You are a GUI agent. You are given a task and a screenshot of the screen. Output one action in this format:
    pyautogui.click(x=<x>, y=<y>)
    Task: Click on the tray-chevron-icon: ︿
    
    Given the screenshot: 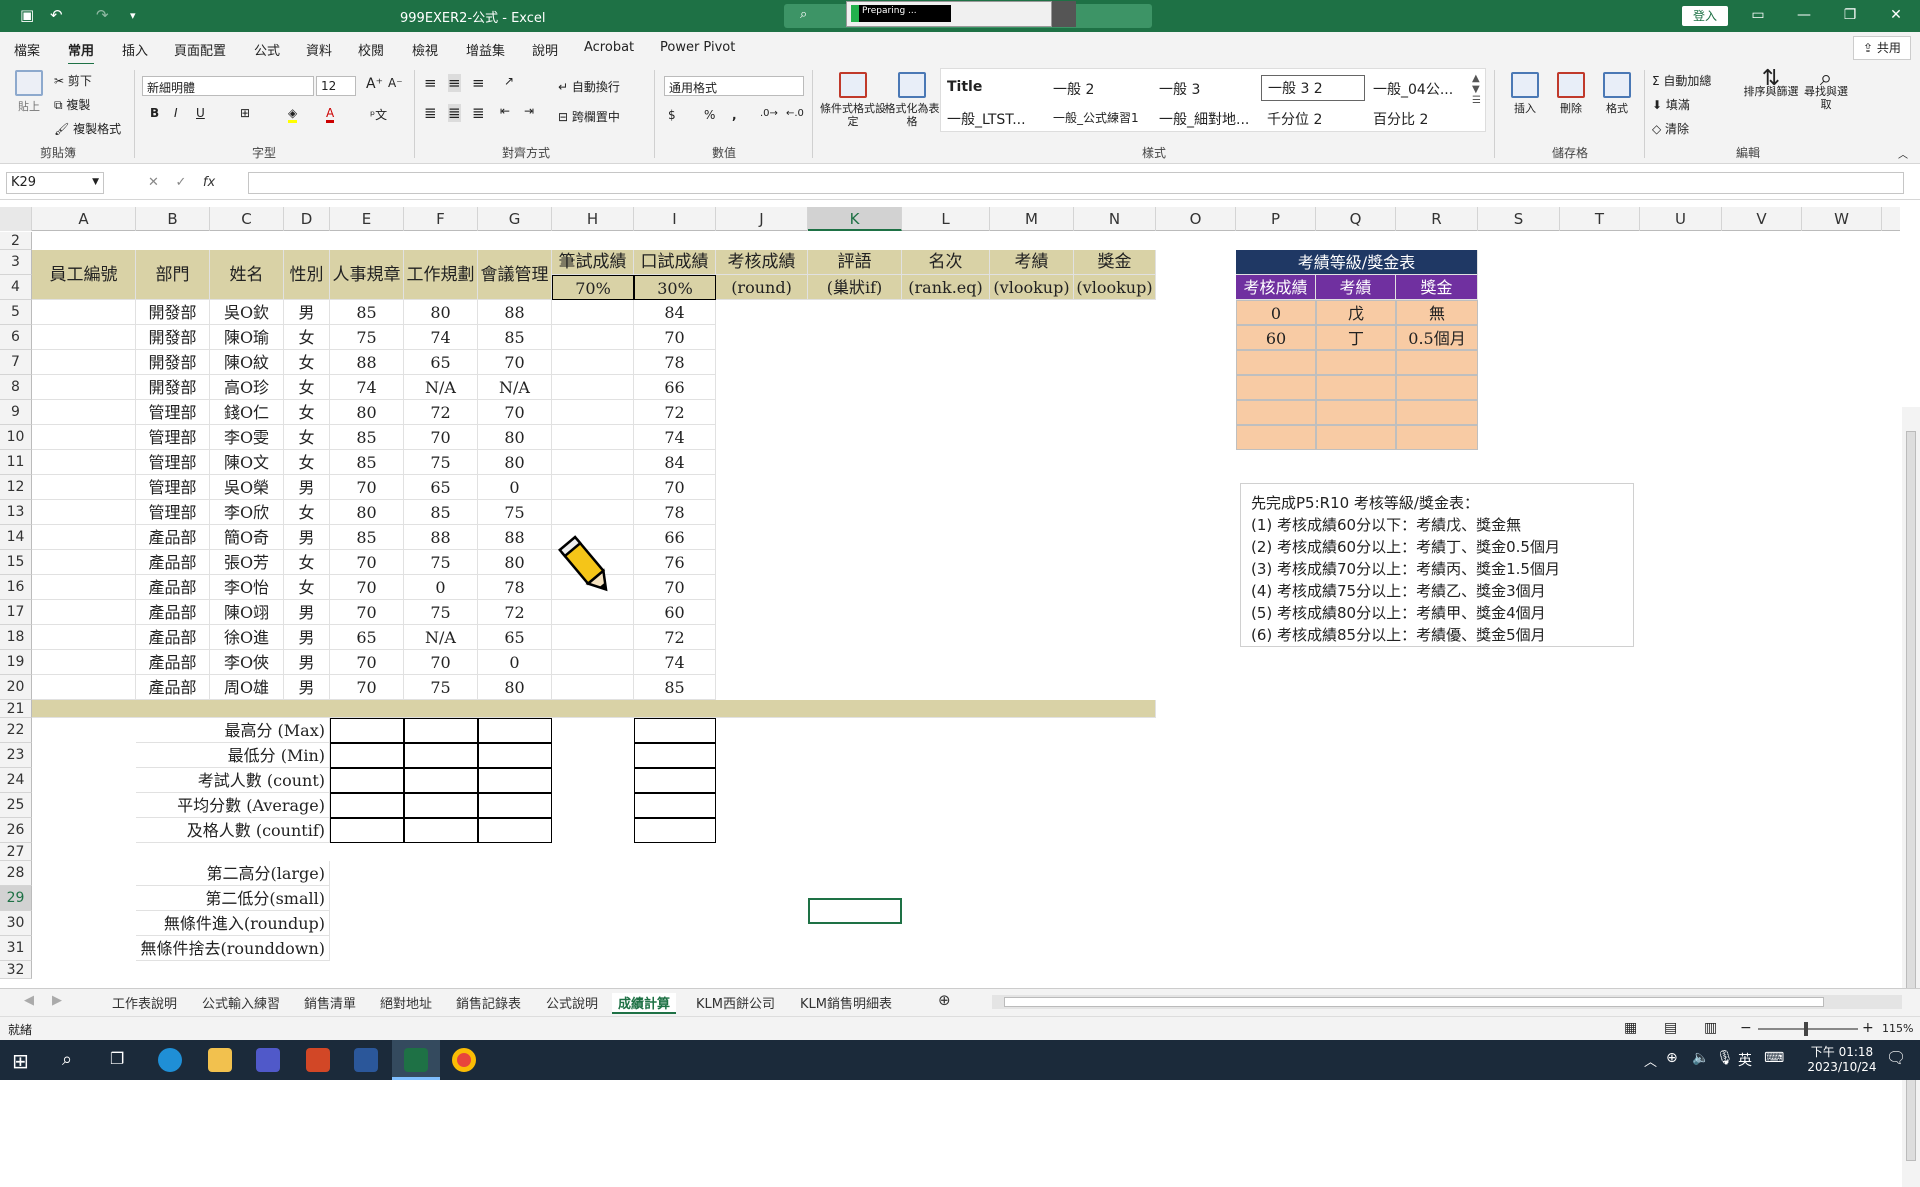 What is the action you would take?
    pyautogui.click(x=1650, y=1060)
    